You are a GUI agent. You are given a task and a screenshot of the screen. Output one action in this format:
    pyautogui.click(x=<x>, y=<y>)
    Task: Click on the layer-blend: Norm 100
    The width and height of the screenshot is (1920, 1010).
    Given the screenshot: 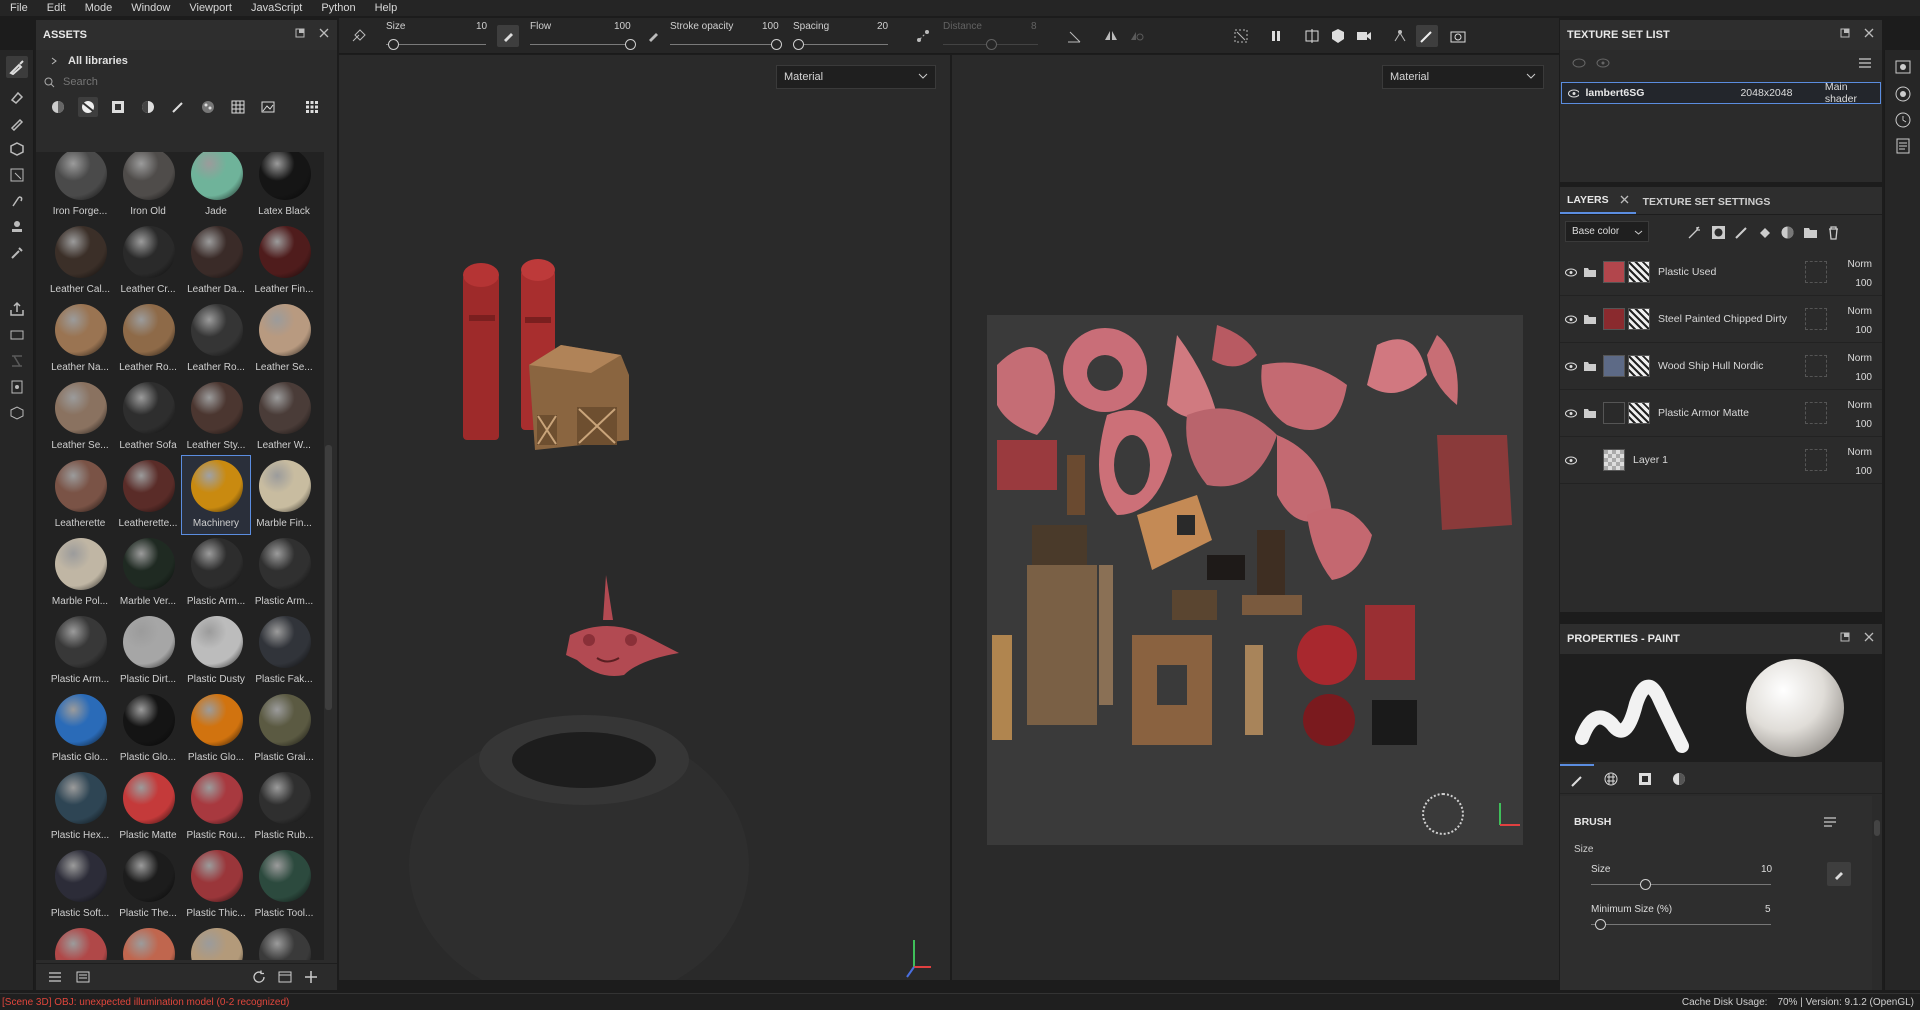 What is the action you would take?
    pyautogui.click(x=1852, y=462)
    